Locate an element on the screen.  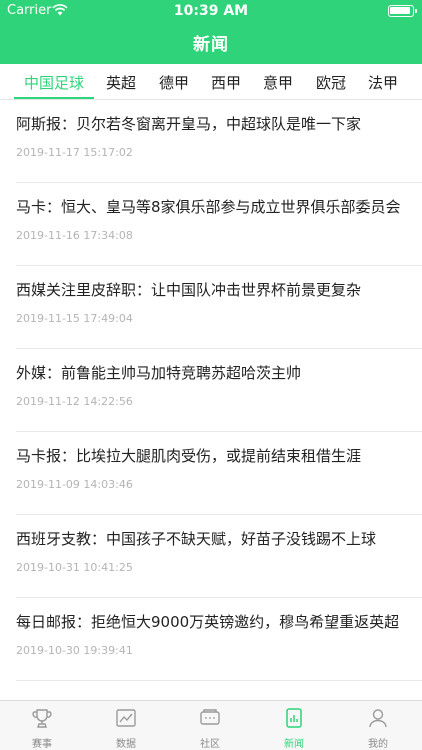
tabbar-label: 我的 is located at coordinates (378, 744).